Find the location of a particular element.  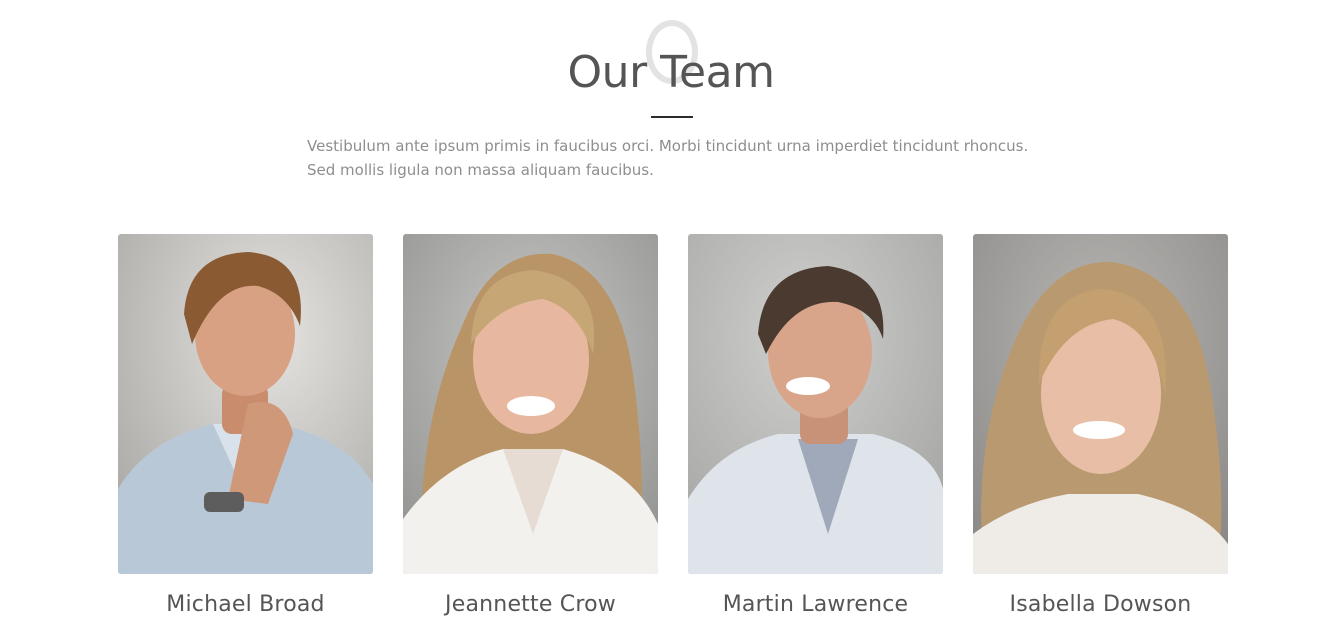

team-member-card: Michael Broad is located at coordinates (245, 434).